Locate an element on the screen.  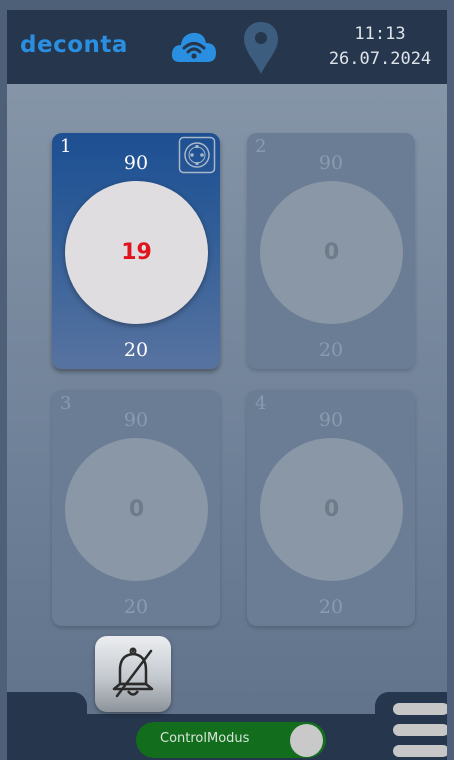
clock: 11:13 26.07.2024 is located at coordinates (380, 47).